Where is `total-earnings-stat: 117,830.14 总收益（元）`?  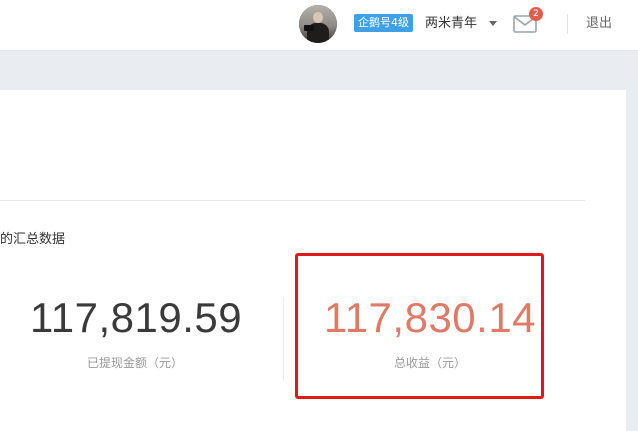 total-earnings-stat: 117,830.14 总收益（元） is located at coordinates (430, 331).